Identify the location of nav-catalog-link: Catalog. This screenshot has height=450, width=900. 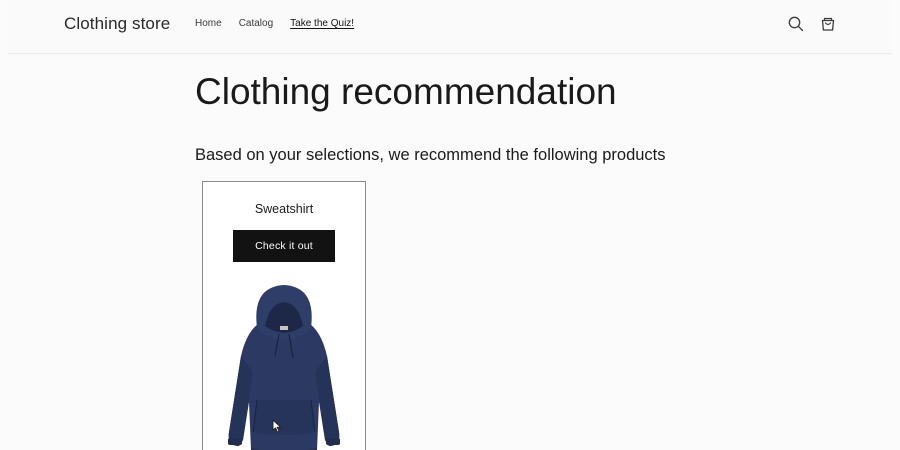
(256, 23).